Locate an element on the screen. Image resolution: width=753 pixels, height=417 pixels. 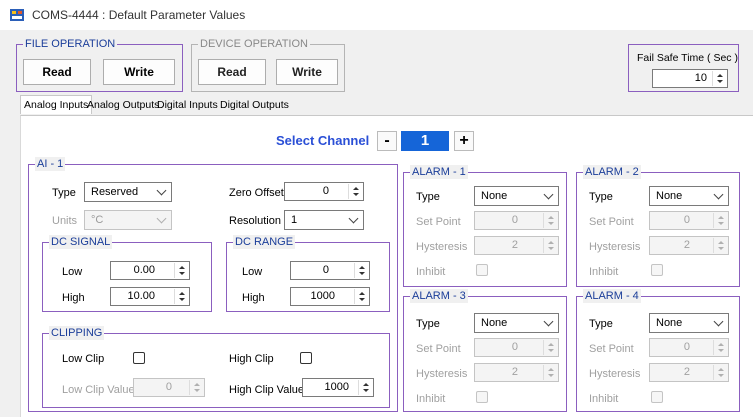
alarm-1-set-point-spinner: 0 is located at coordinates (516, 220).